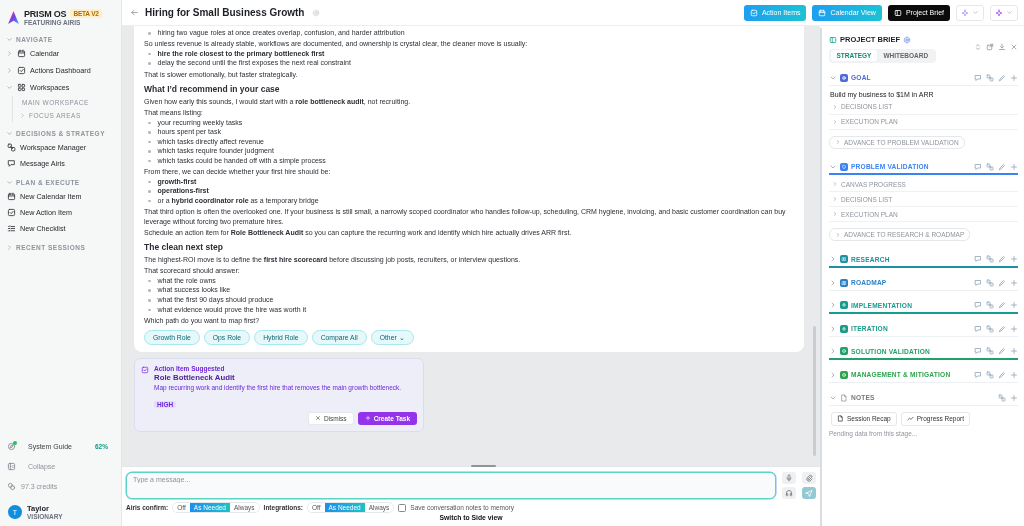 The image size is (1024, 526). I want to click on send-button, so click(809, 493).